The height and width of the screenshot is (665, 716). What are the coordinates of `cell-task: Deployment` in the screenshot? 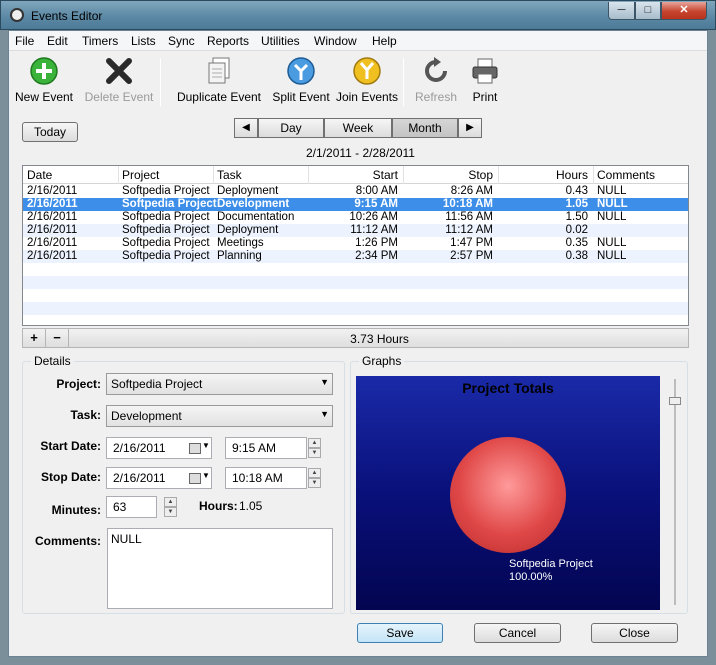 It's located at (248, 230).